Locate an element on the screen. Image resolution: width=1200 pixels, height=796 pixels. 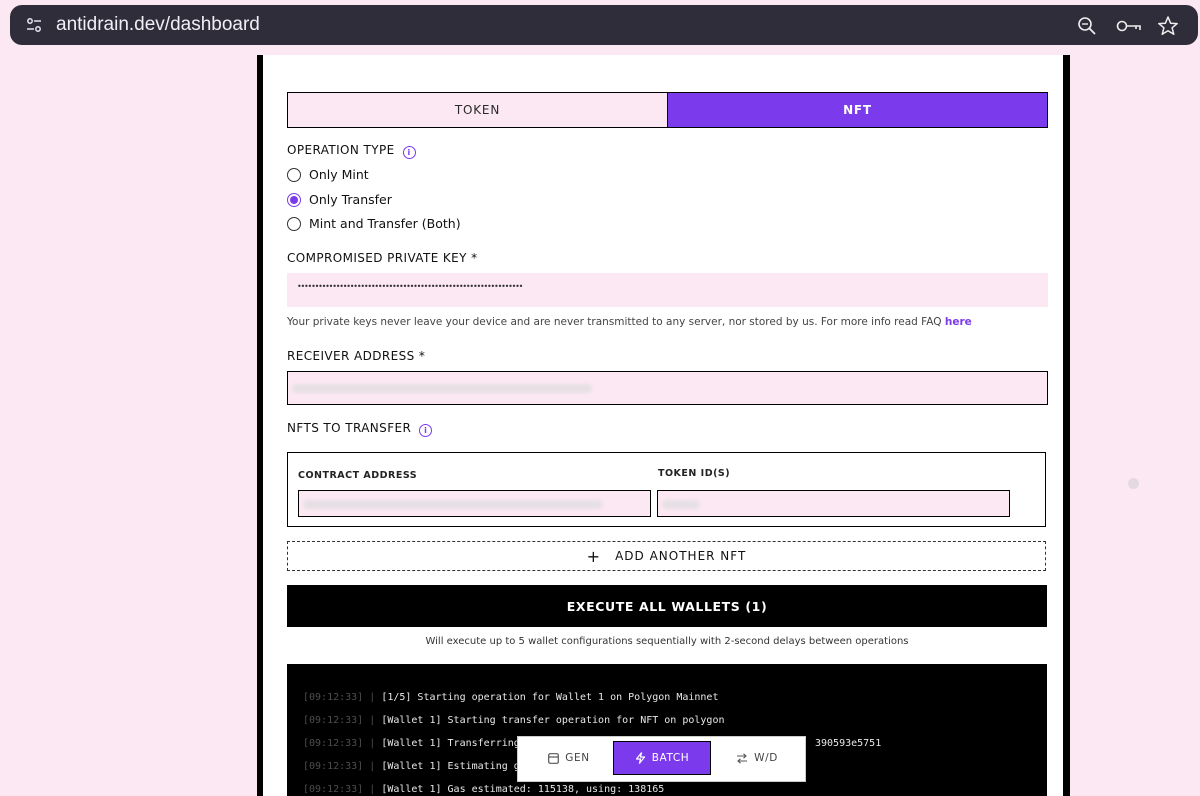
site-settings-icon is located at coordinates (34, 25).